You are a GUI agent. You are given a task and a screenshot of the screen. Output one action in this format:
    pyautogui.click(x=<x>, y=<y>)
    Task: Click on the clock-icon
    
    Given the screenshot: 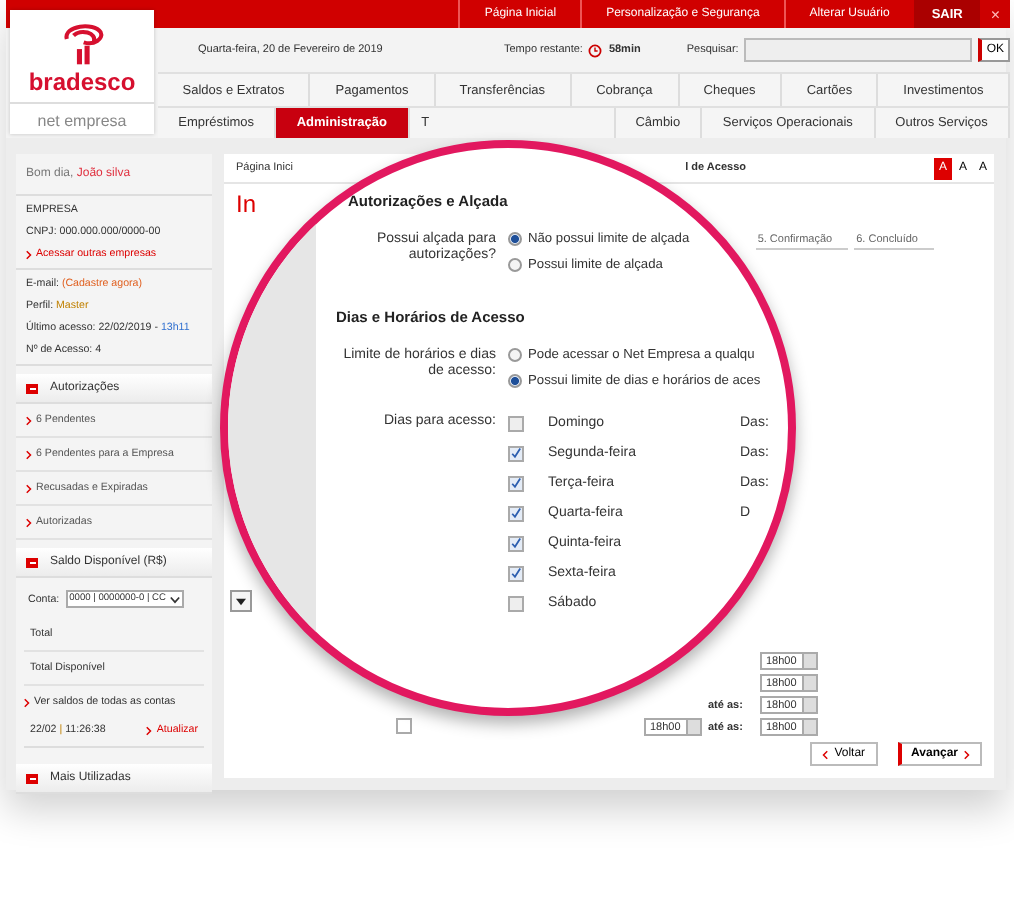 What is the action you would take?
    pyautogui.click(x=595, y=50)
    